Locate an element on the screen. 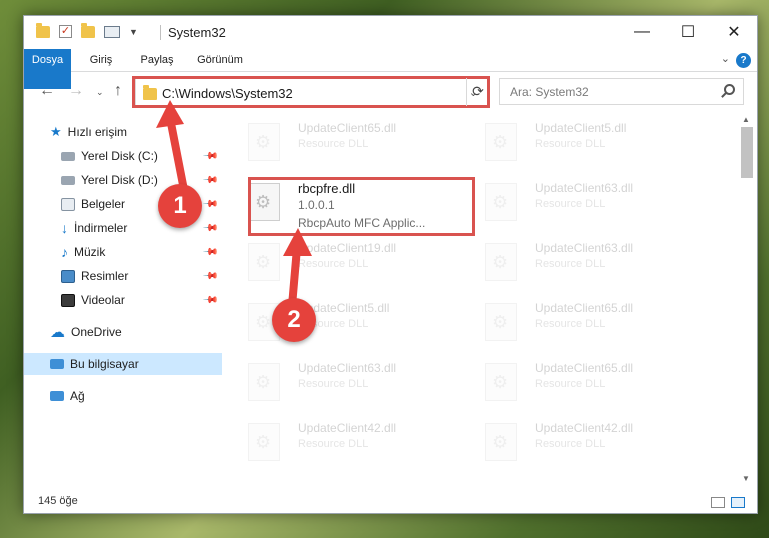  arrow-2-head is located at coordinates (297, 242).